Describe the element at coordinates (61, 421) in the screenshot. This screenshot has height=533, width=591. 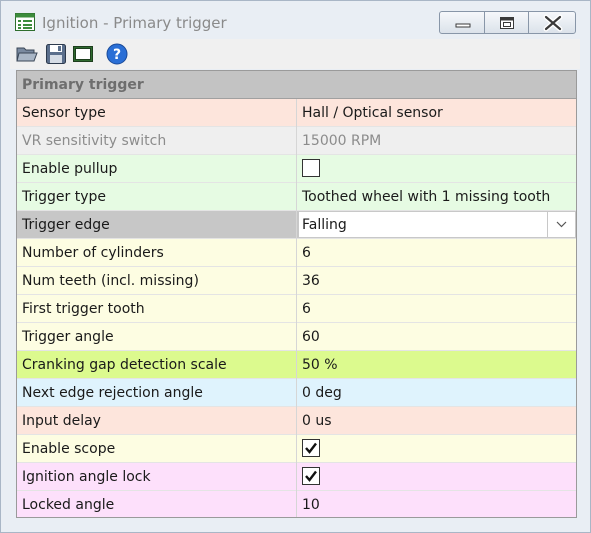
I see `property-name: Input delay` at that location.